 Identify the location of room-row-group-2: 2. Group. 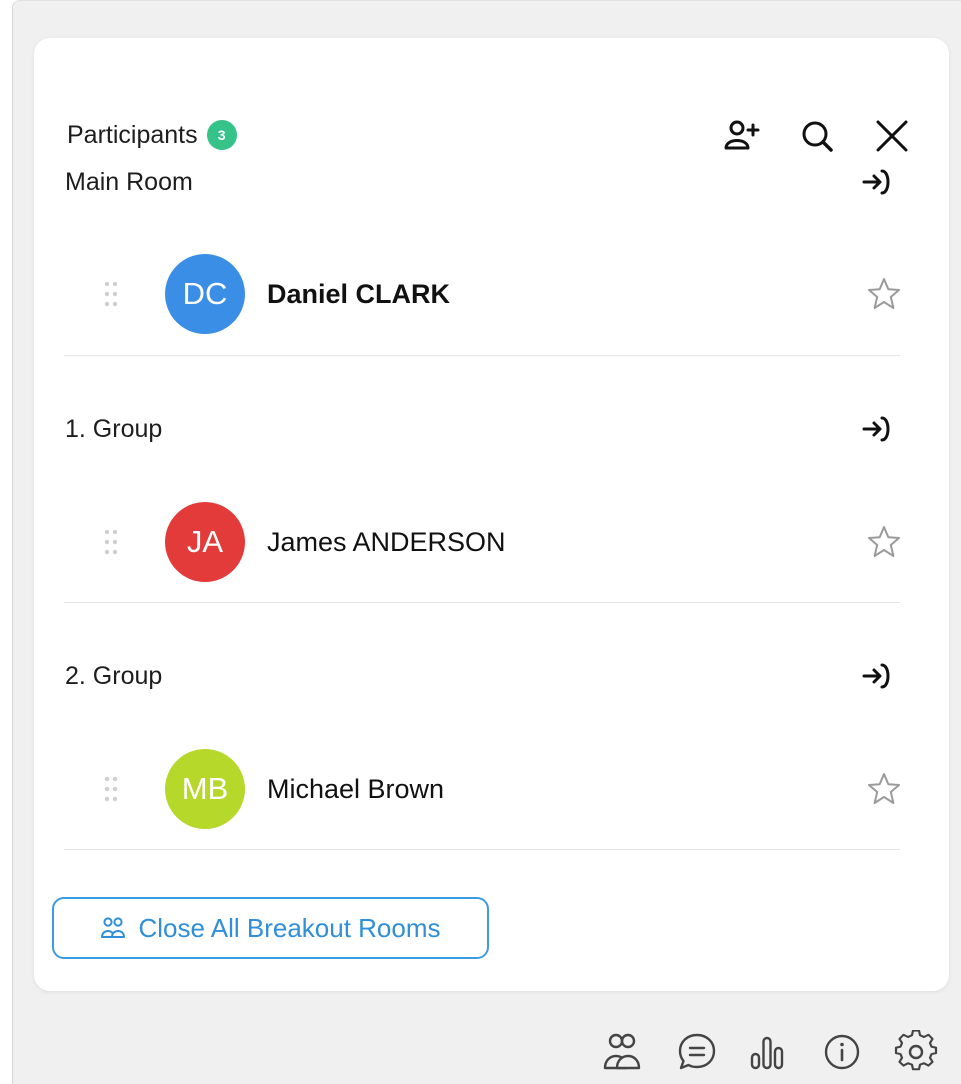
(481, 676).